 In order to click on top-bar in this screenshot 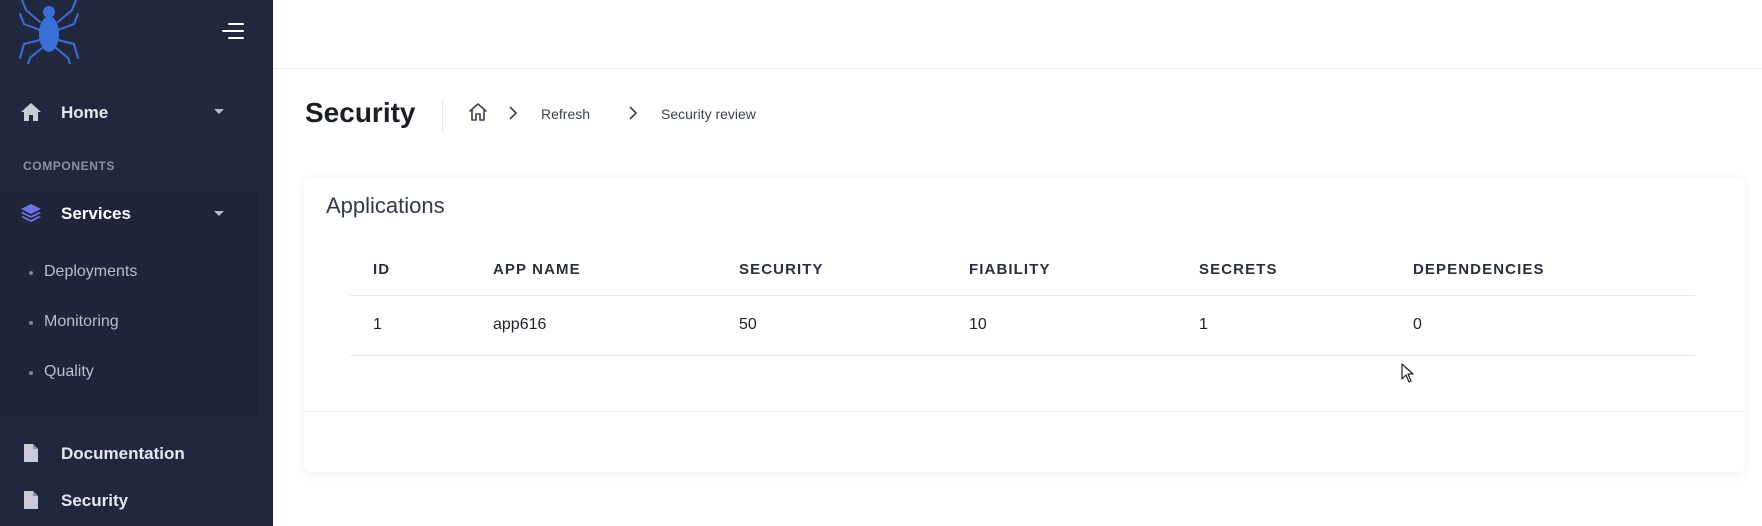, I will do `click(1017, 34)`.